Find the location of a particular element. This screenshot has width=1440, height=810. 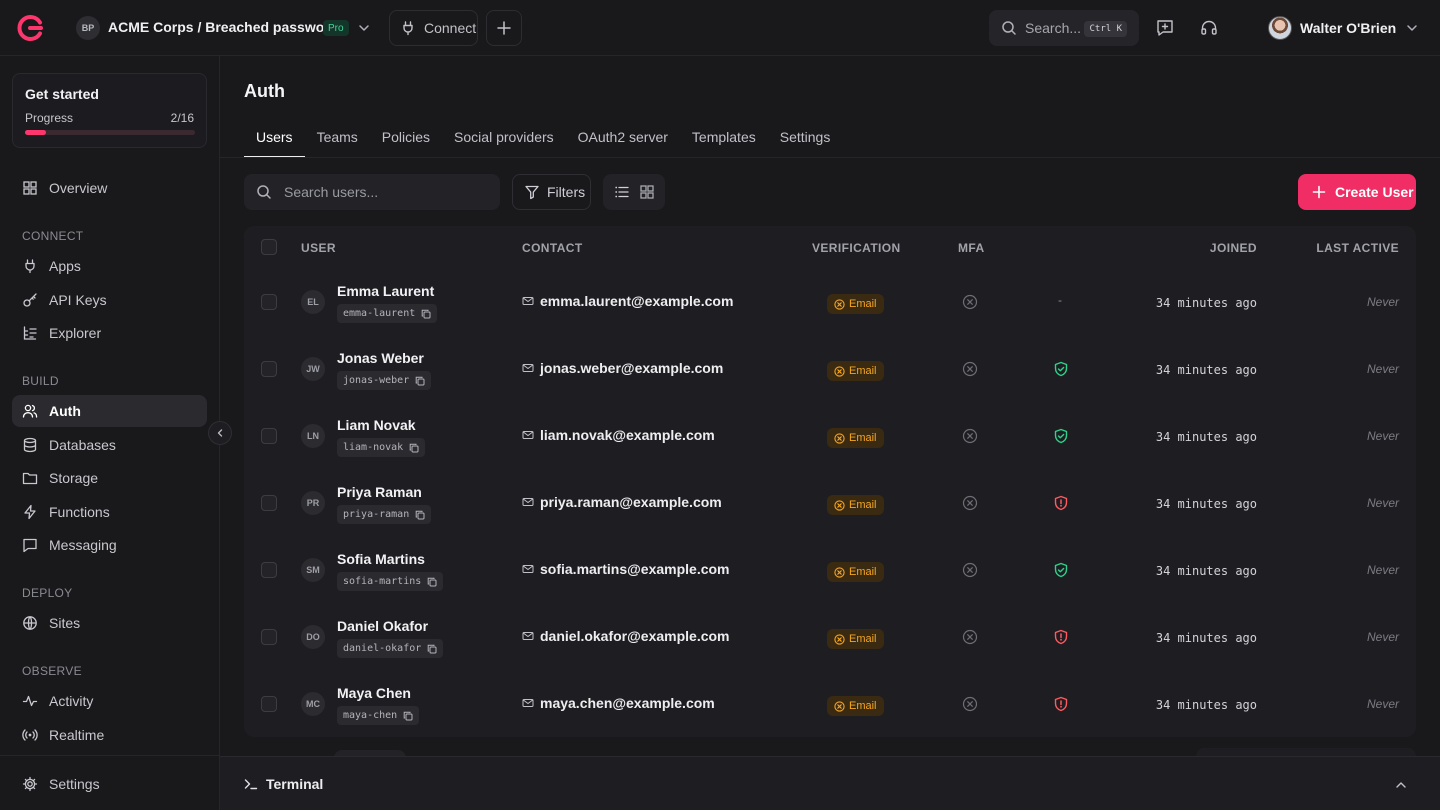

headset-support-icon is located at coordinates (1209, 28).